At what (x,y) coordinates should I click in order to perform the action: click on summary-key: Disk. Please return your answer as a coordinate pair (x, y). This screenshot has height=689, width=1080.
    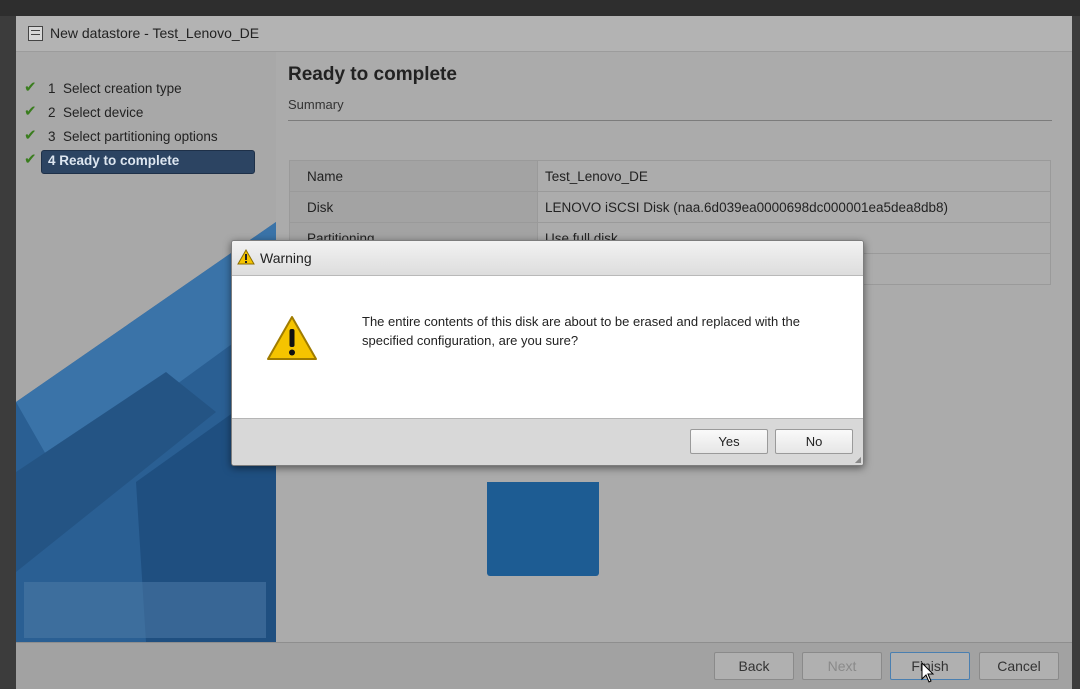
    Looking at the image, I should click on (413, 207).